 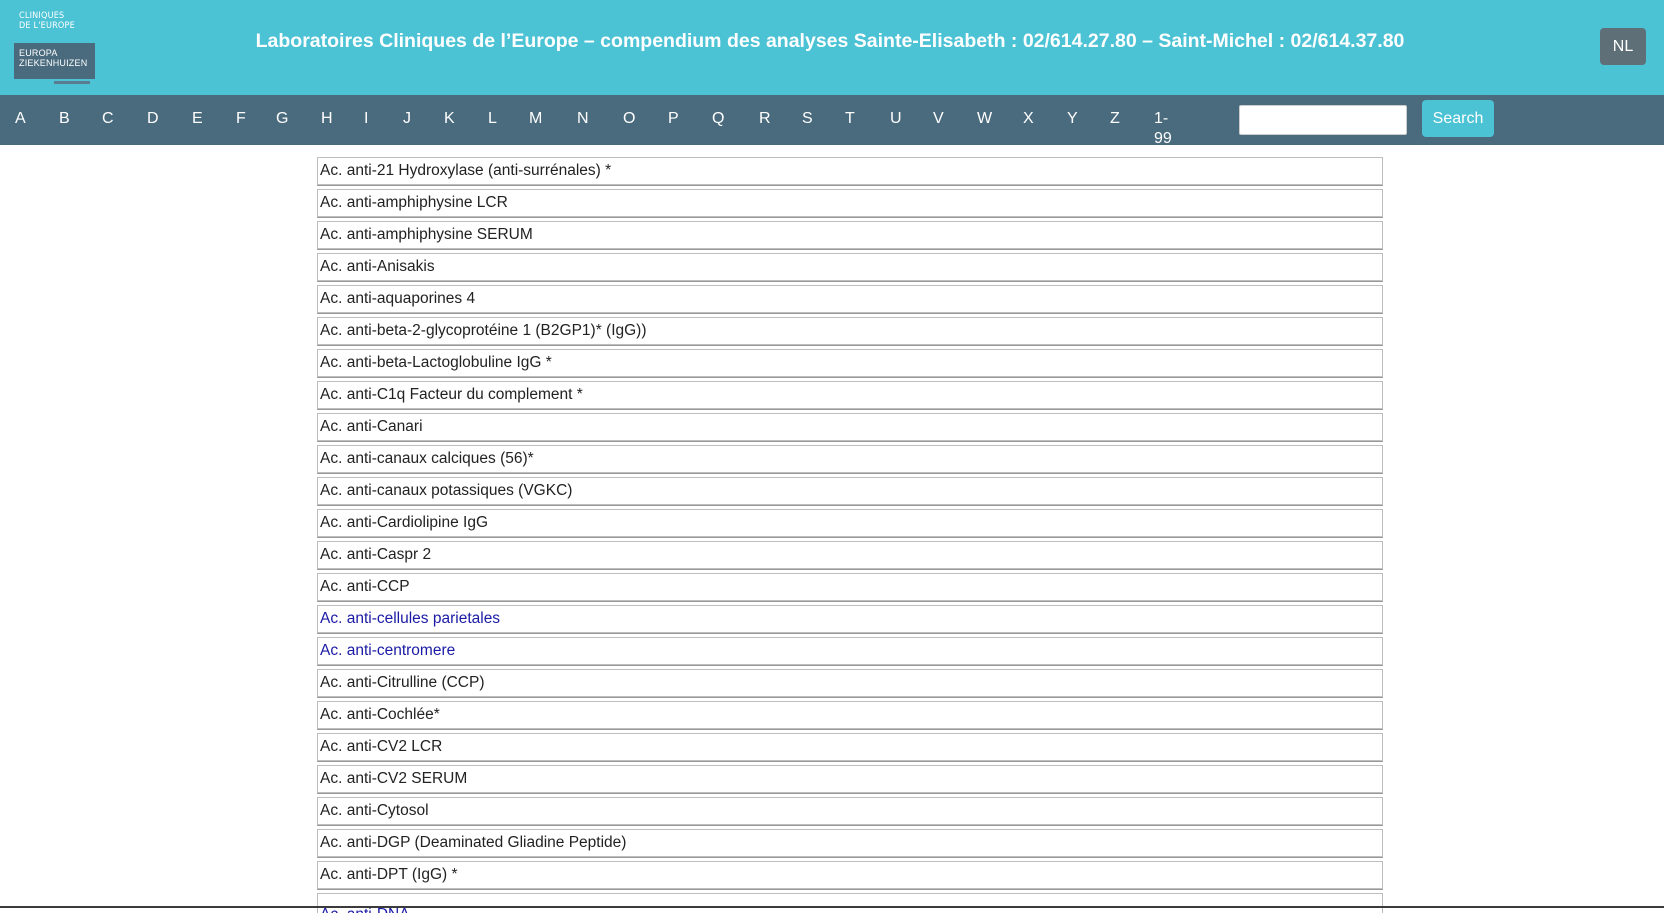 I want to click on alphabet-nav: A B C D E F G H I J K L M N O P Q R S T U V W X Y Z 1-99 Search, so click(x=832, y=121).